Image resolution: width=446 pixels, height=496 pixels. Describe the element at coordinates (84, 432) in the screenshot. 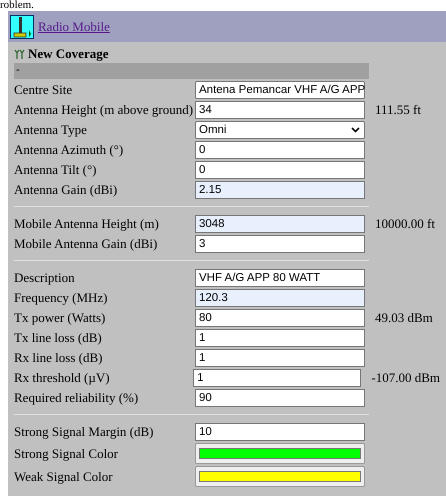

I see `field-label: Strong Signal Margin (dB)` at that location.